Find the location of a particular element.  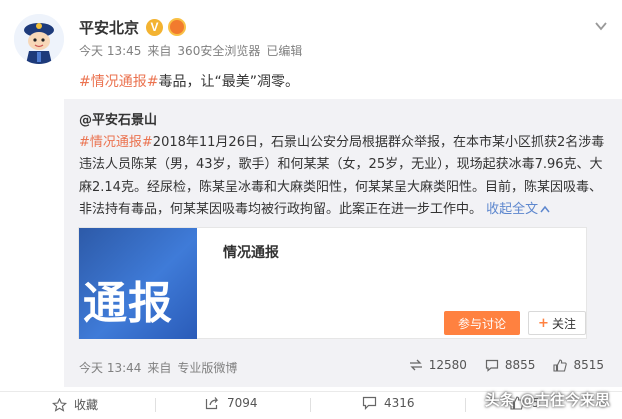

collapse-text-link: 收起全文 is located at coordinates (518, 209).